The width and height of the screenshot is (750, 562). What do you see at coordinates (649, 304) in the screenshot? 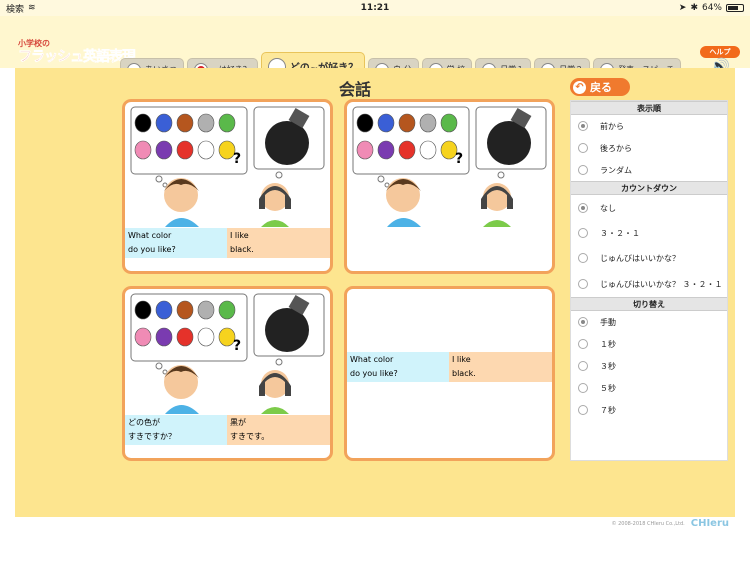
I see `switch-header: 切り替え` at bounding box center [649, 304].